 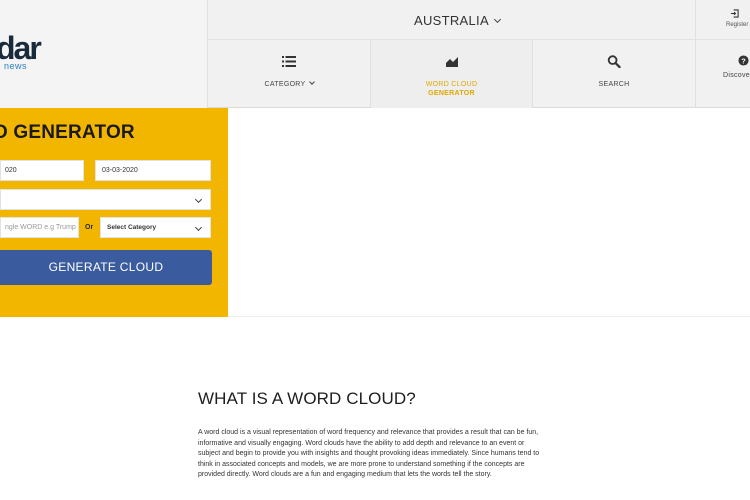 What do you see at coordinates (289, 74) in the screenshot?
I see `nav-category: CATEGORY` at bounding box center [289, 74].